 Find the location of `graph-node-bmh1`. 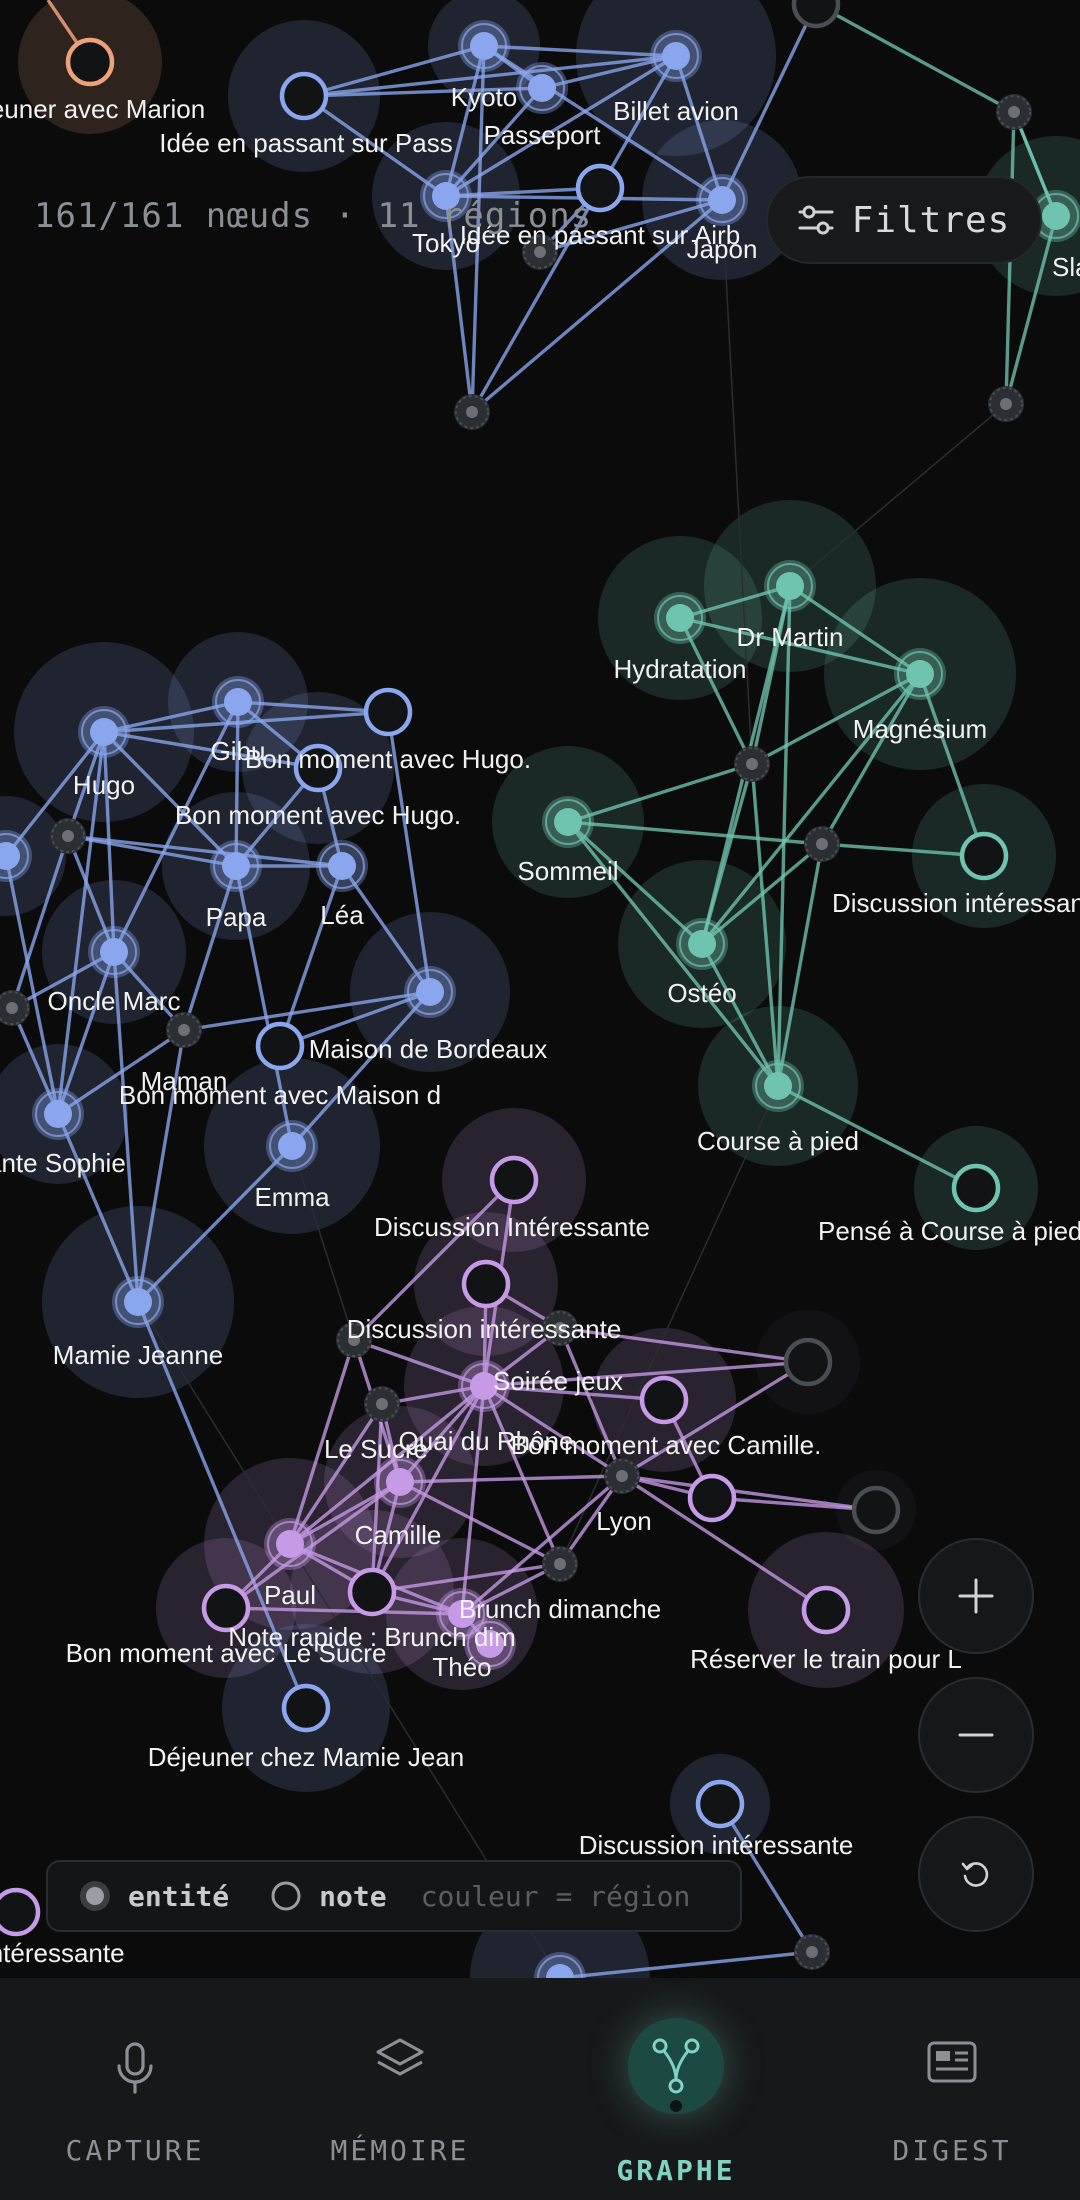

graph-node-bmh1 is located at coordinates (388, 712).